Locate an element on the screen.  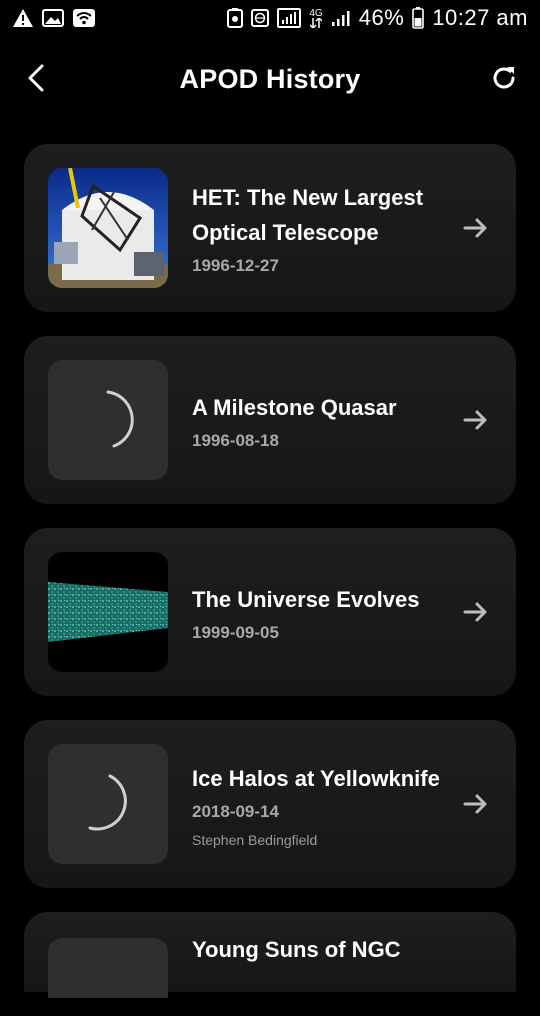
item-info: The Universe Evolves 1999-09-05 is located at coordinates (342, 612).